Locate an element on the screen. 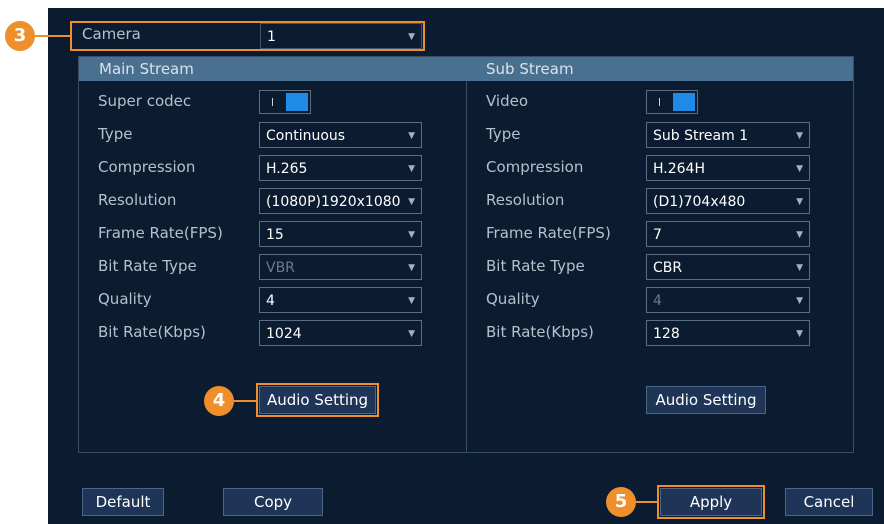 The height and width of the screenshot is (524, 884). callout-5-highlight is located at coordinates (711, 502).